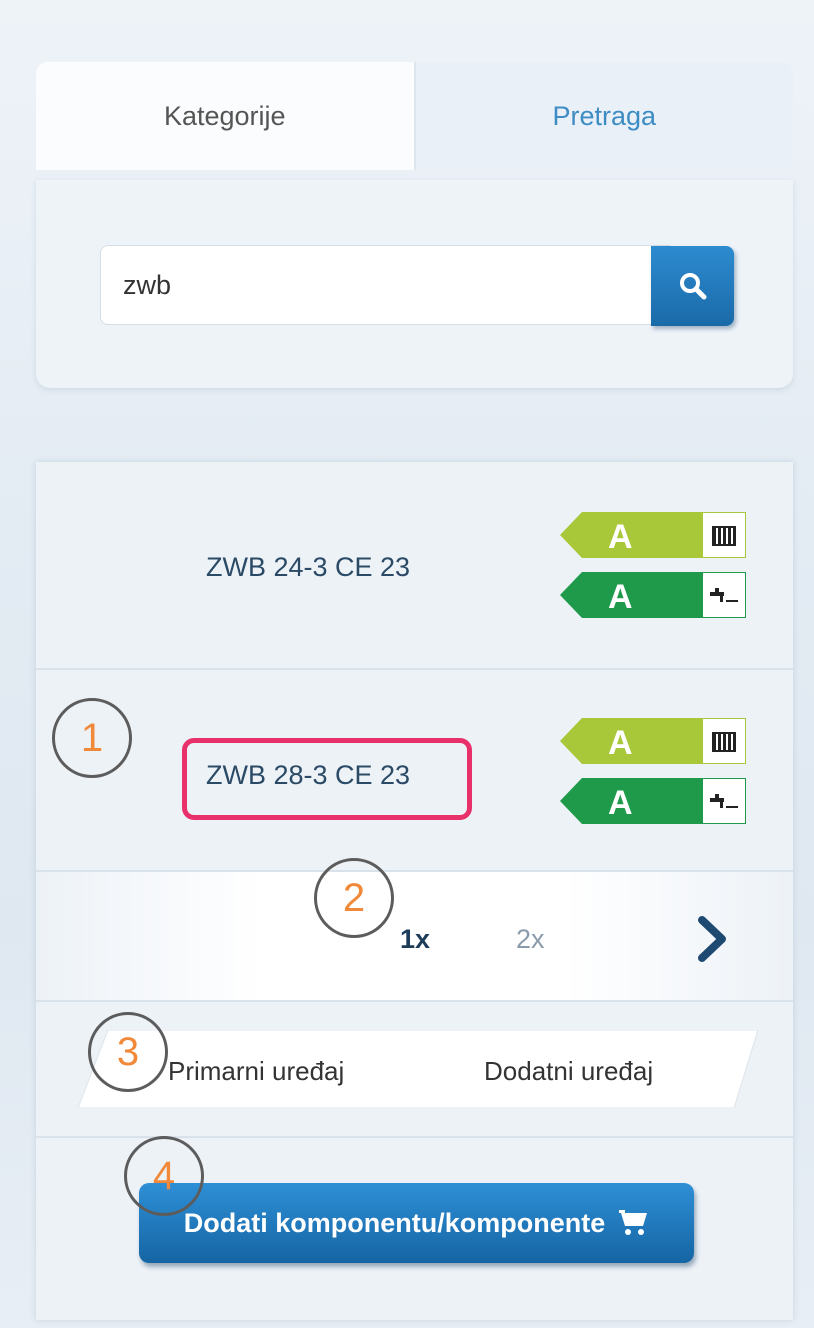  I want to click on page-2x: 2x, so click(530, 939).